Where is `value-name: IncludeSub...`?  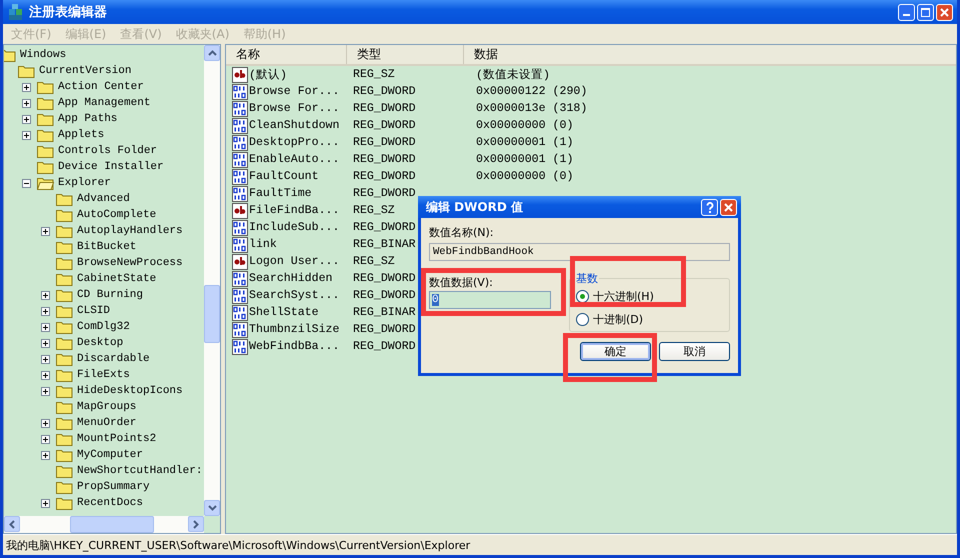
value-name: IncludeSub... is located at coordinates (294, 227).